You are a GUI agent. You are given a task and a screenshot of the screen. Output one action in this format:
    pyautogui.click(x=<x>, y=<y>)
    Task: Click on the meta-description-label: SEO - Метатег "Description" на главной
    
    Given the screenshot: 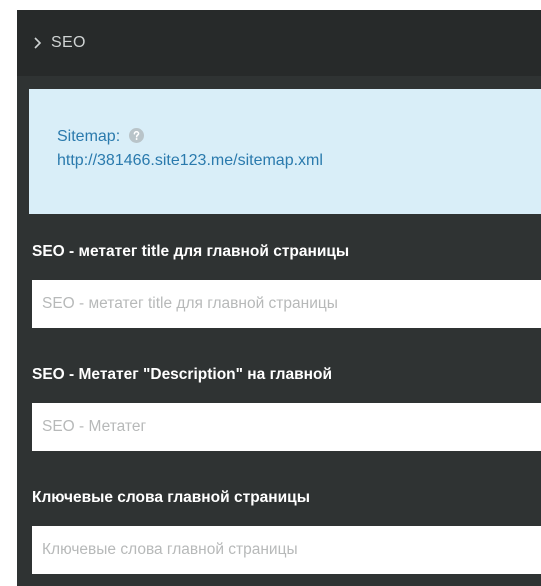 What is the action you would take?
    pyautogui.click(x=182, y=374)
    